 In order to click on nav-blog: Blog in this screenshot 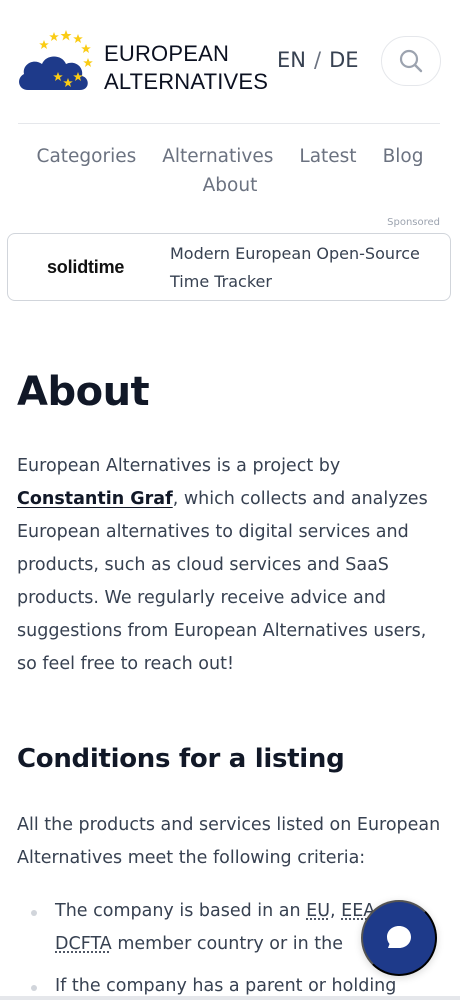, I will do `click(403, 156)`.